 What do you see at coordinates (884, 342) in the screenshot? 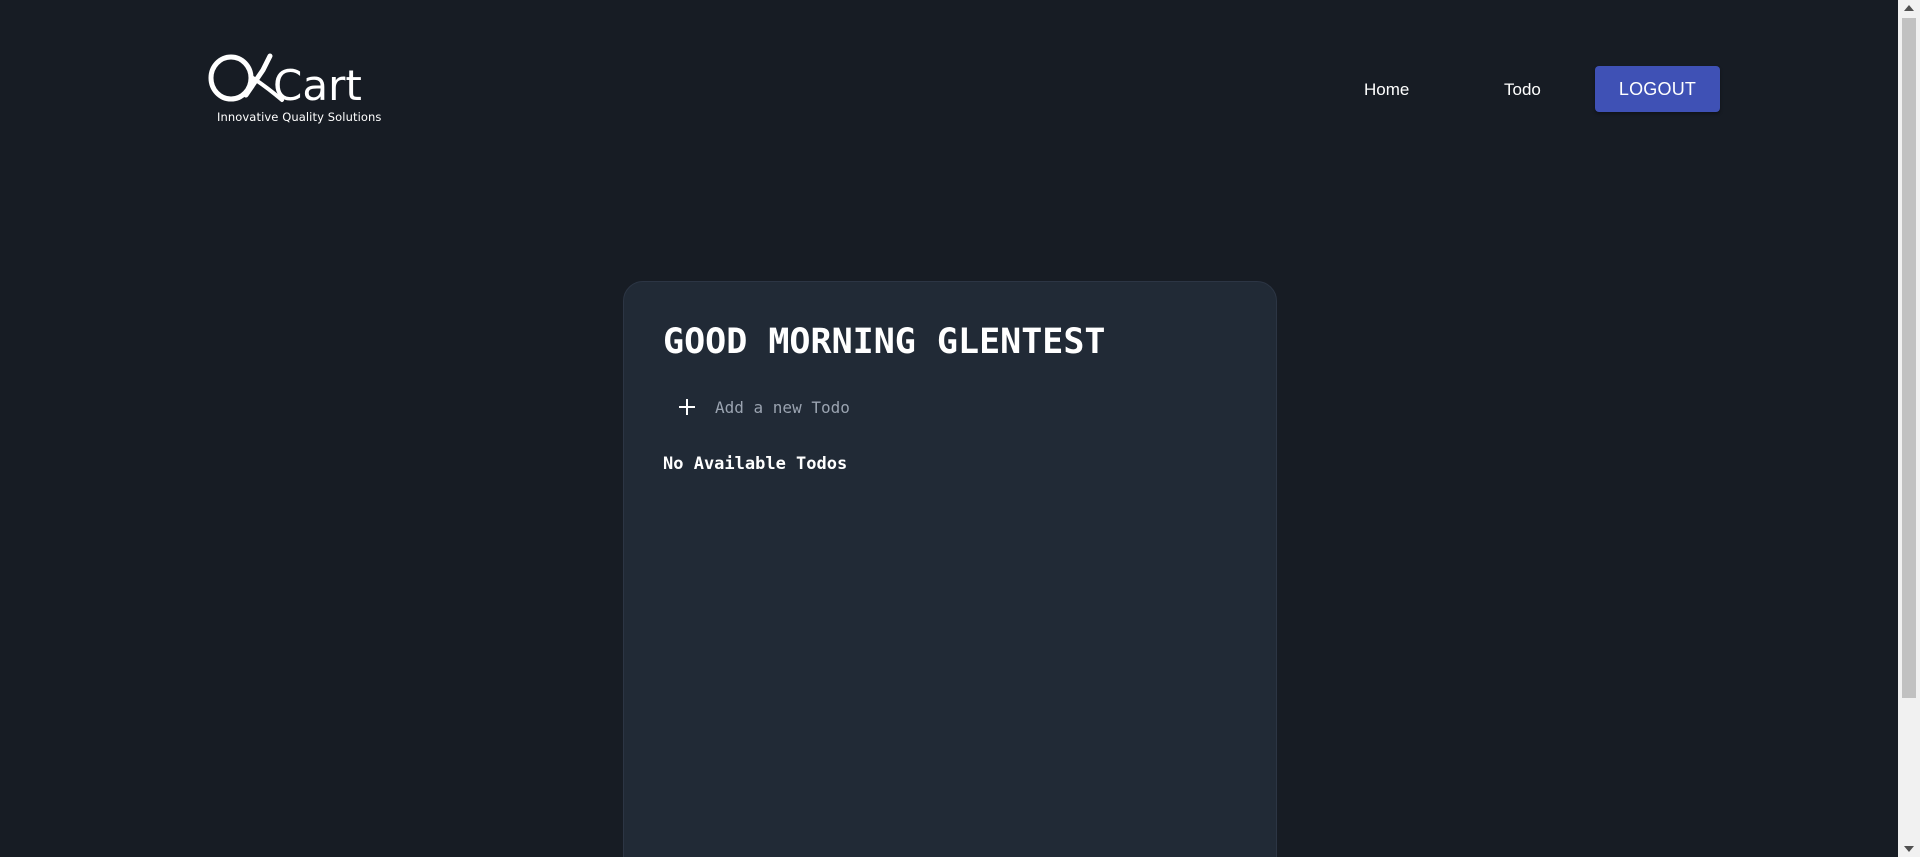
I see `greeting-heading: GOOD MORNING GLENTEST` at bounding box center [884, 342].